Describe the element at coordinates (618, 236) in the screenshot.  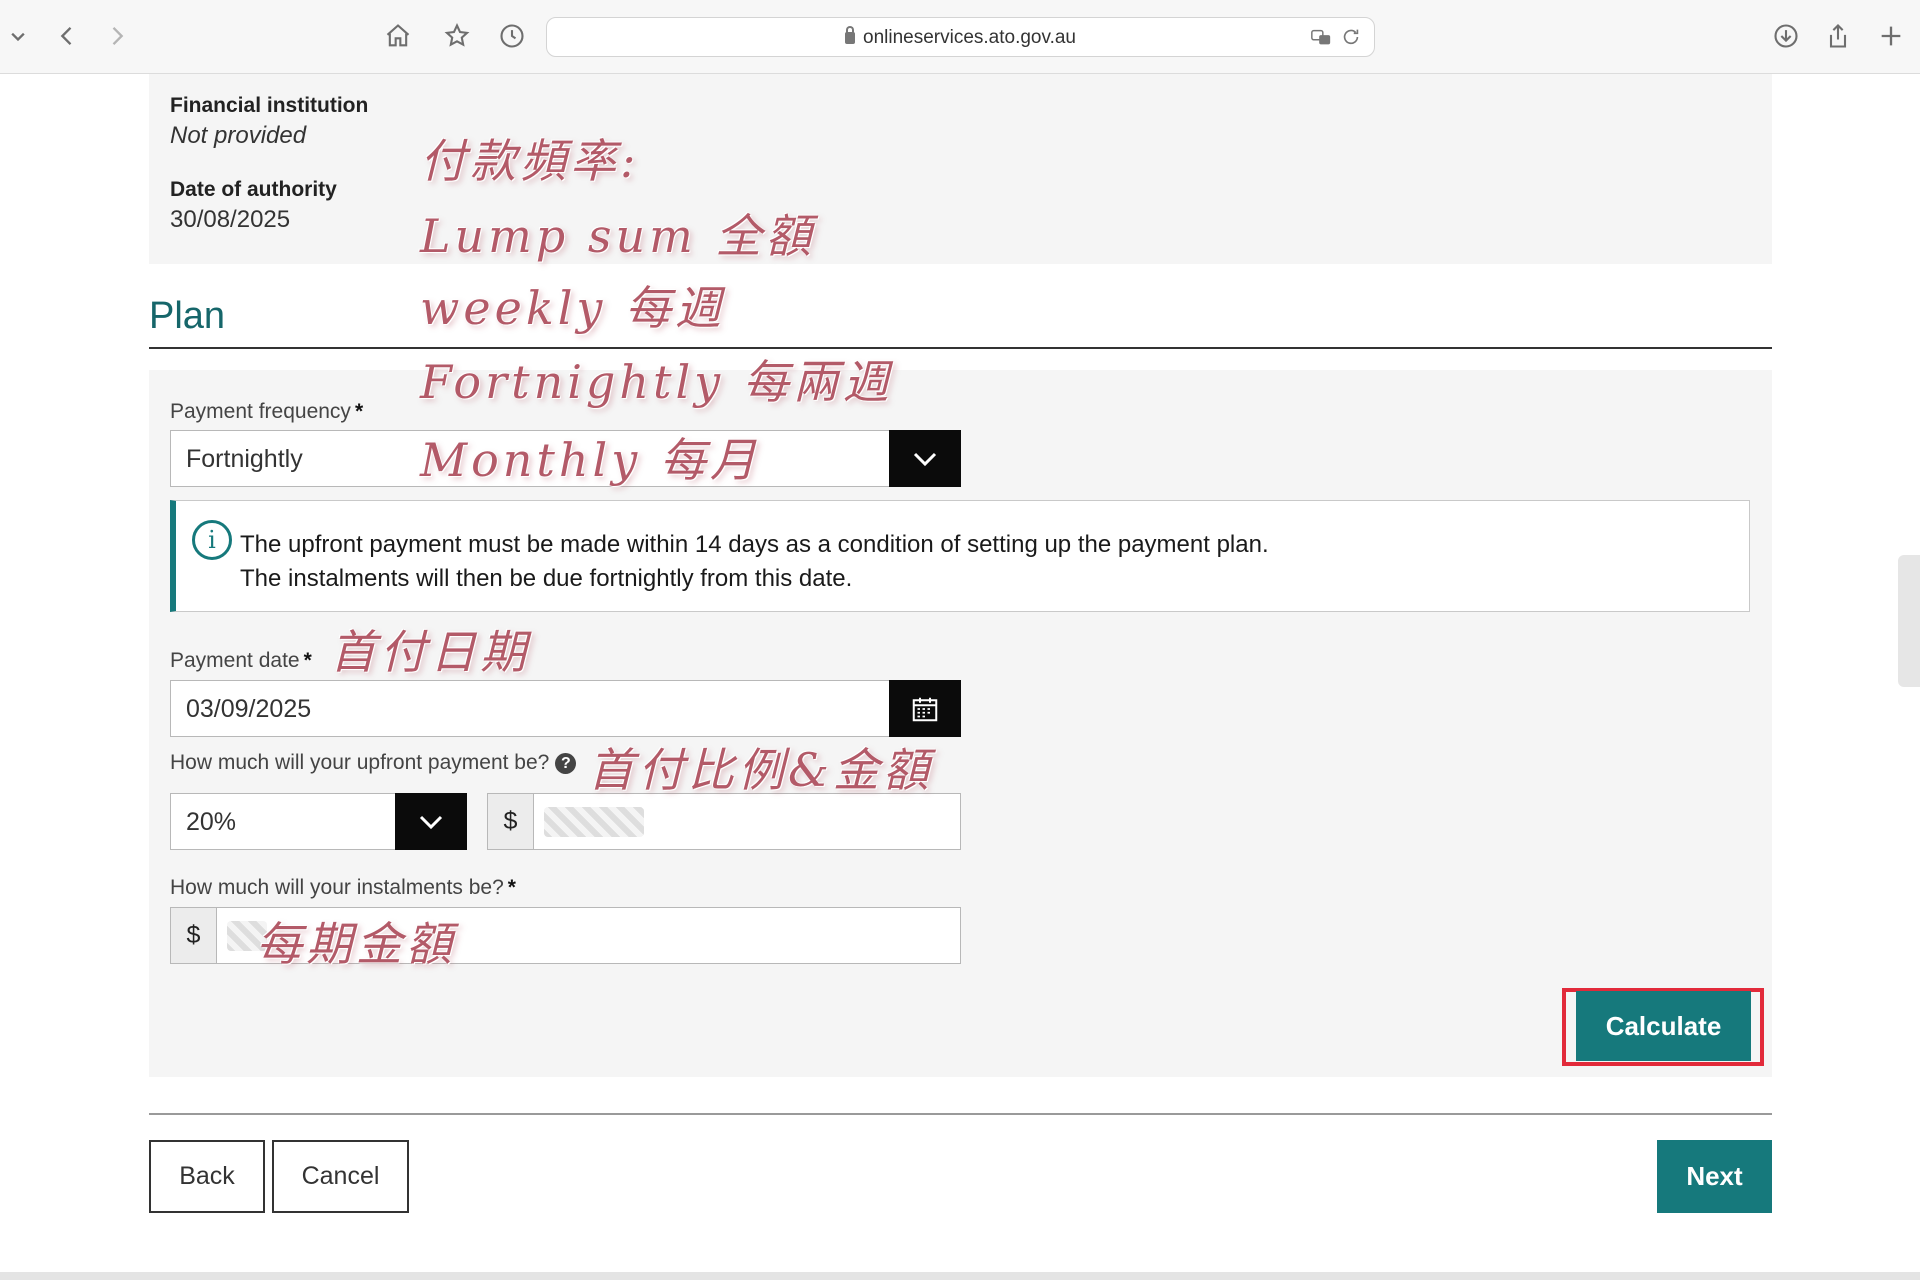
I see `annotation-lump-sum: Lump sum 全額` at that location.